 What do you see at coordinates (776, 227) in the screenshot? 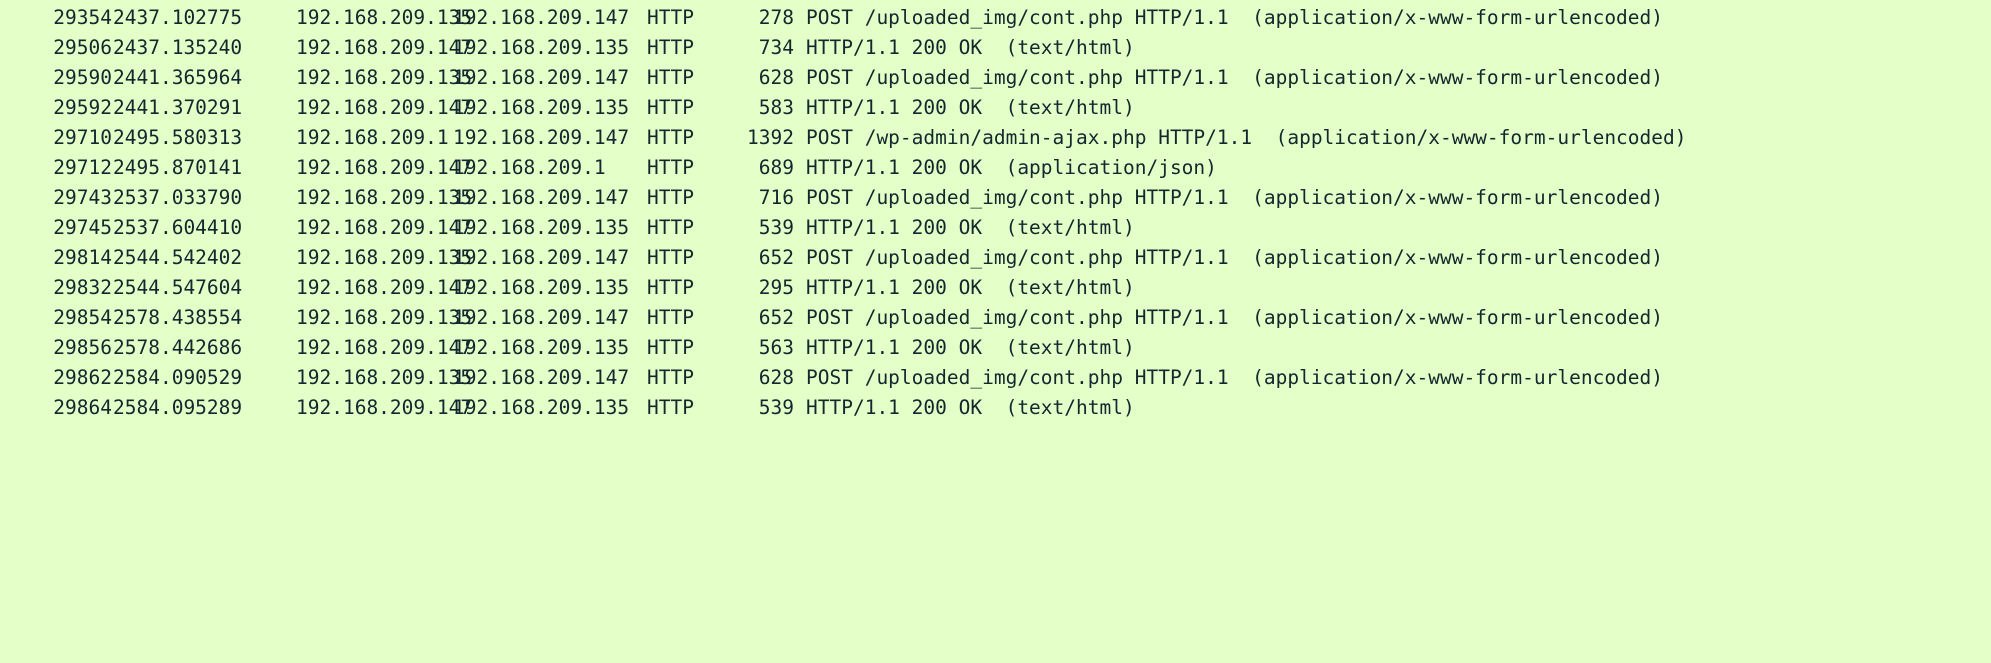
I see `packet-length: 539` at bounding box center [776, 227].